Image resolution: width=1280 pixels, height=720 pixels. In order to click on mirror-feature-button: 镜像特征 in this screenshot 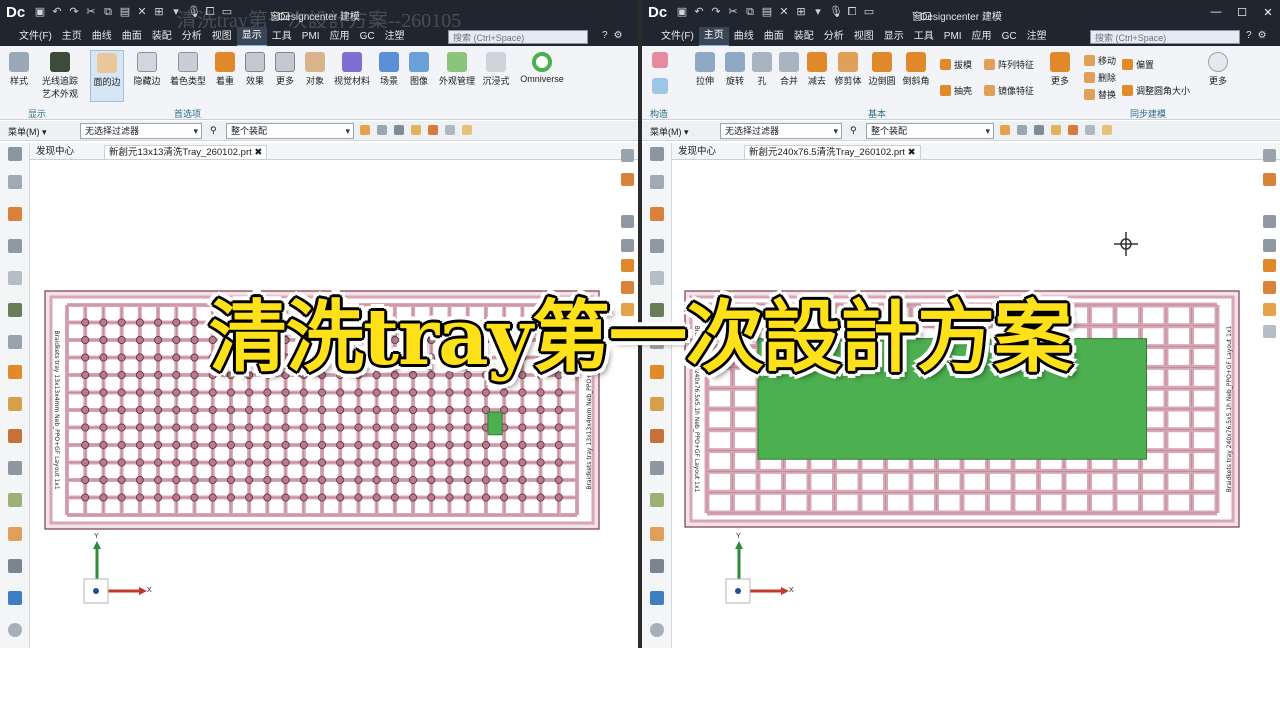, I will do `click(1009, 90)`.